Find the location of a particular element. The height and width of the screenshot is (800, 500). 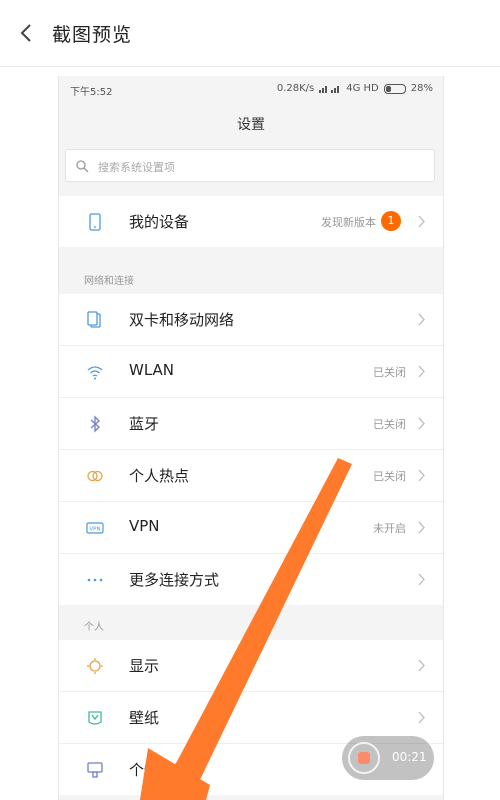

my-device-value: 发现新版本 is located at coordinates (348, 222).